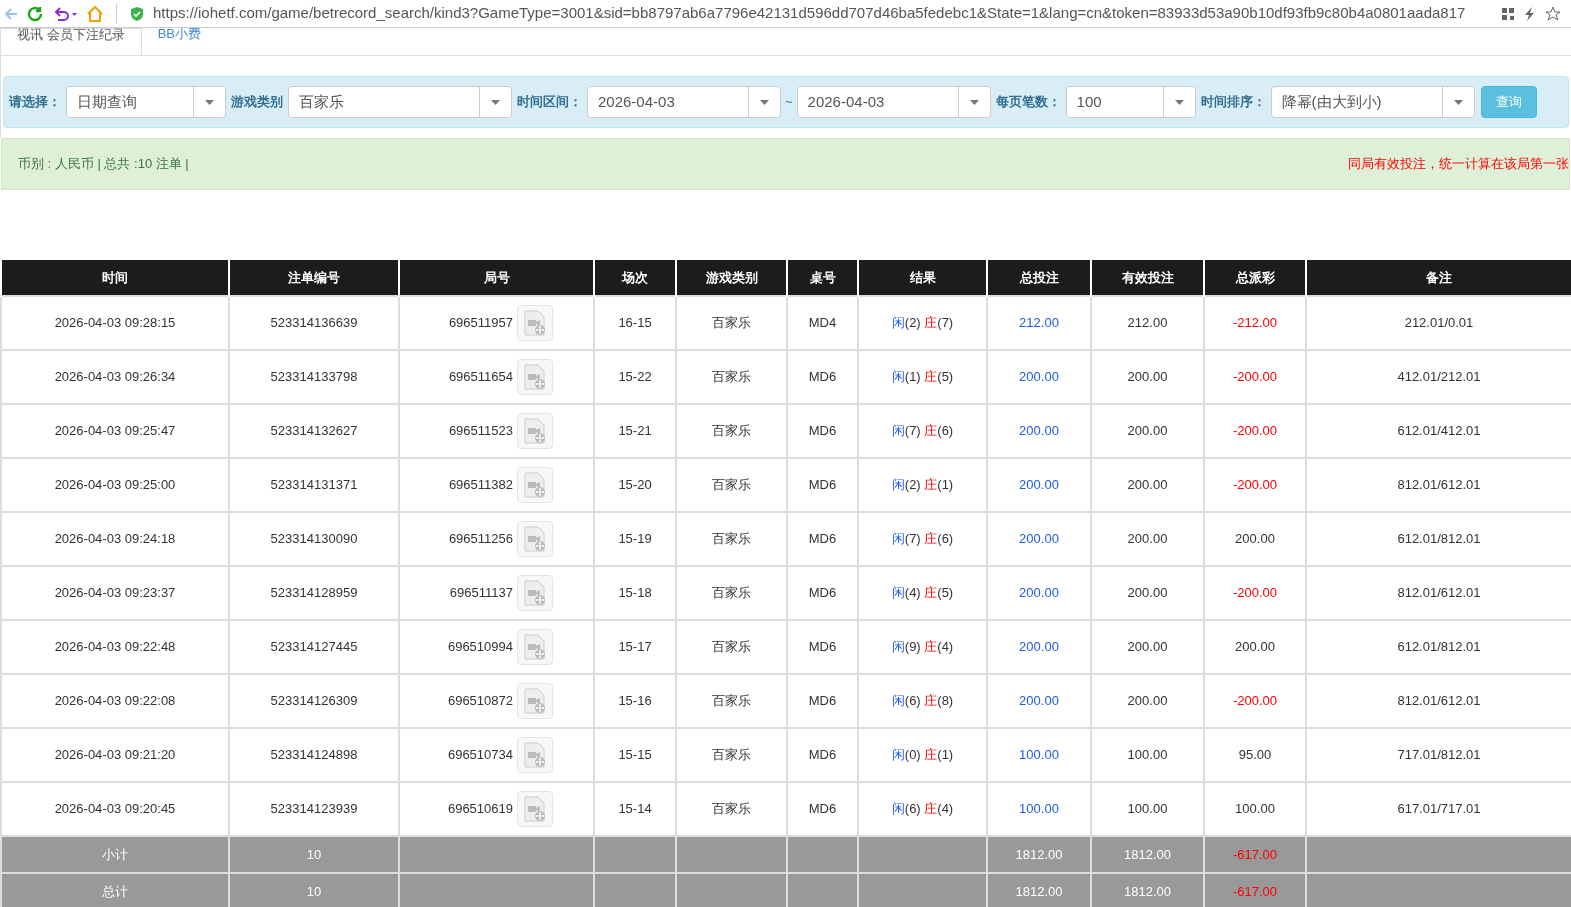  I want to click on table-cell: 15-16, so click(635, 701).